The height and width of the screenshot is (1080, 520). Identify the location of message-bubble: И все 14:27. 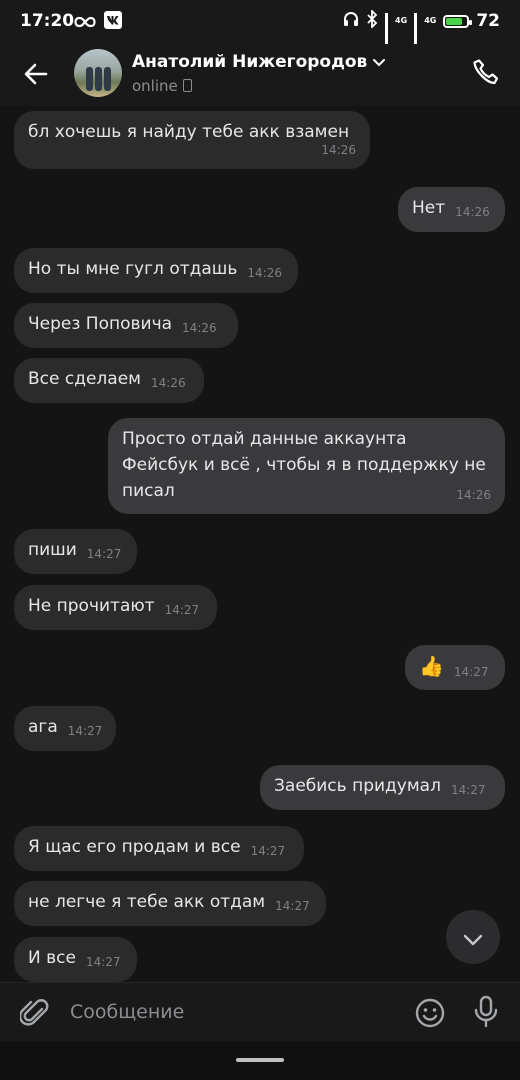
(75, 959).